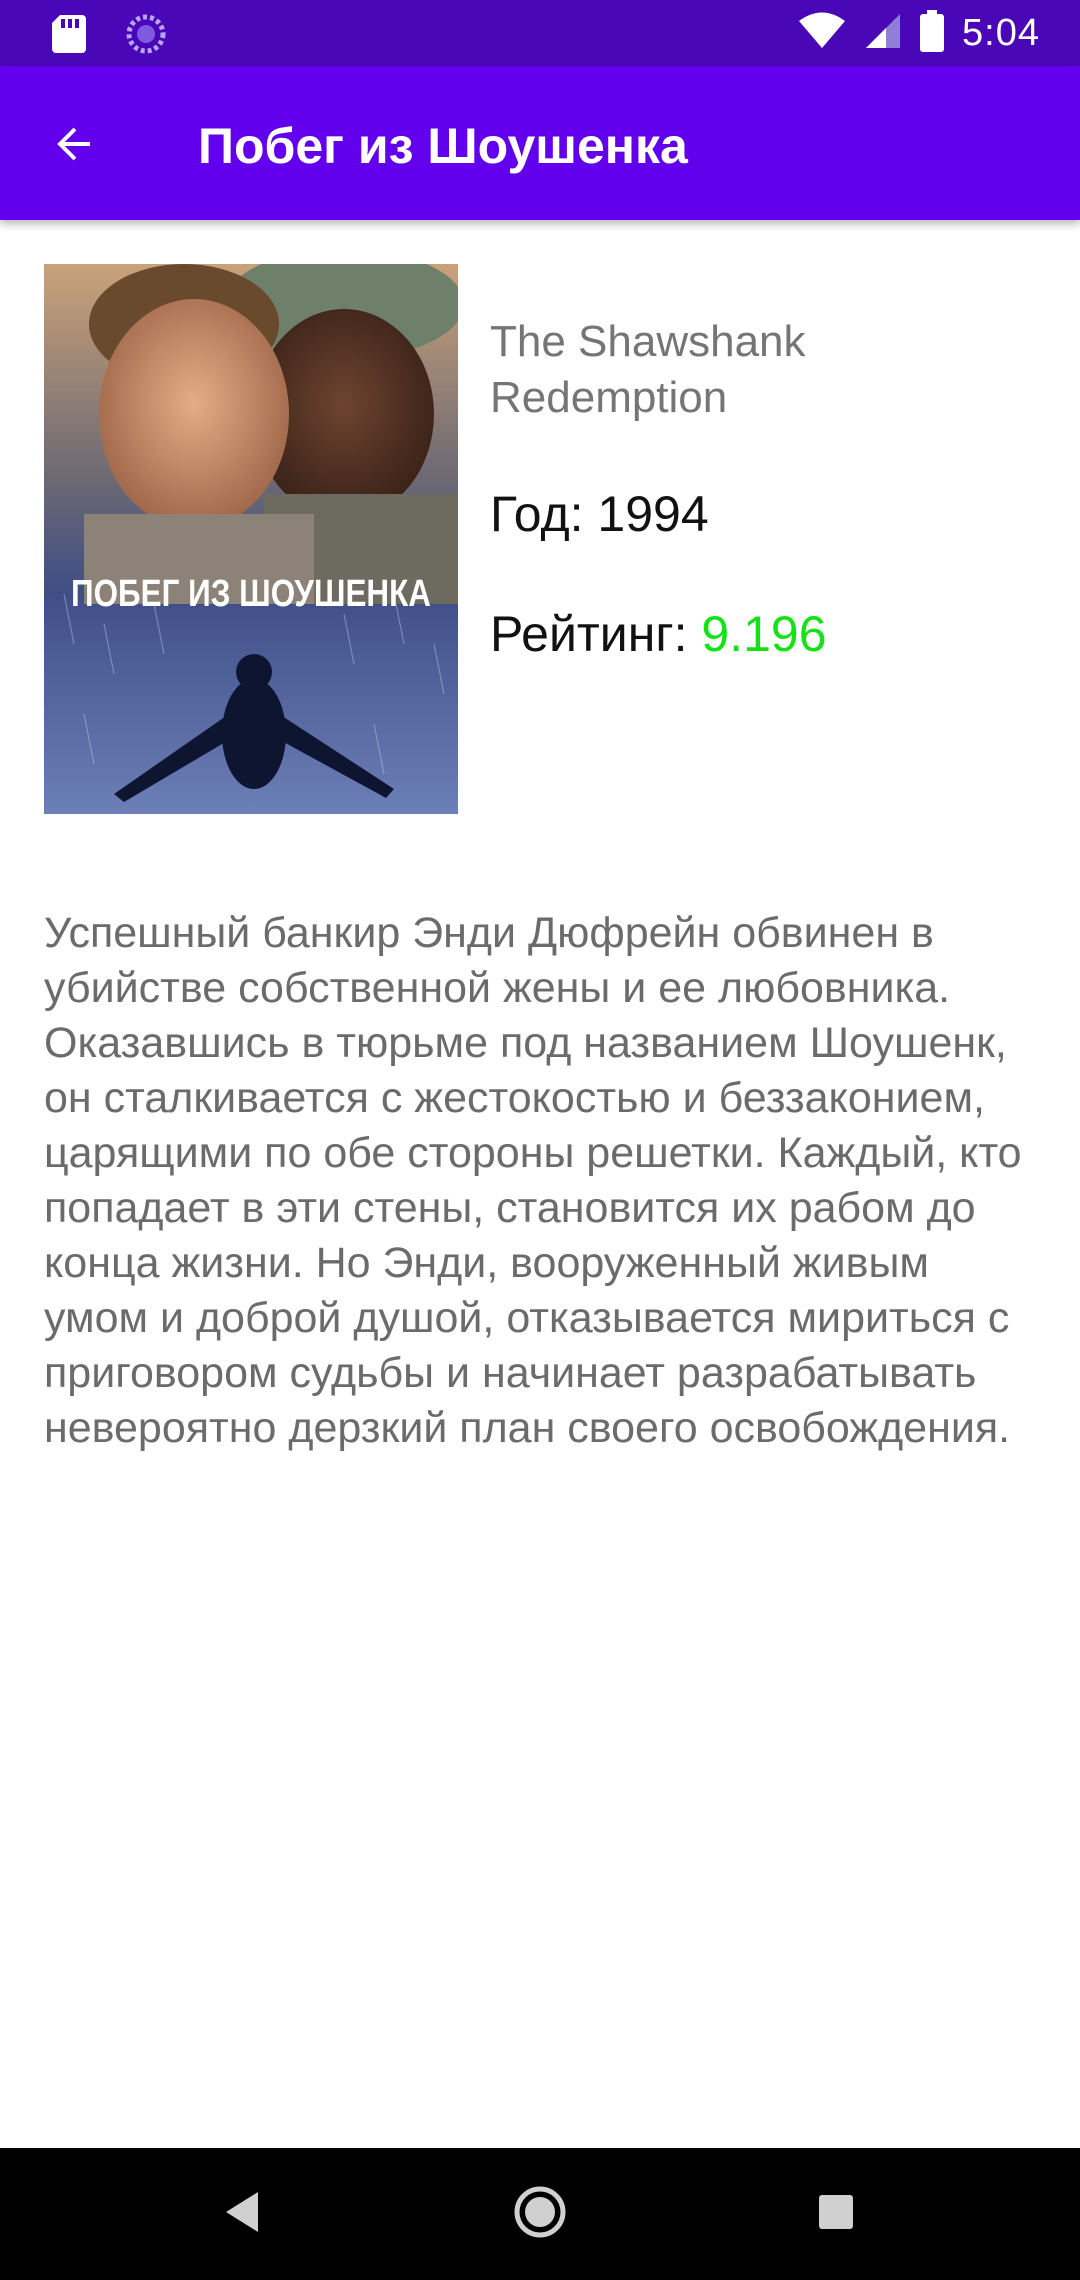 The height and width of the screenshot is (2280, 1080). Describe the element at coordinates (540, 33) in the screenshot. I see `status-bar: 5:04` at that location.